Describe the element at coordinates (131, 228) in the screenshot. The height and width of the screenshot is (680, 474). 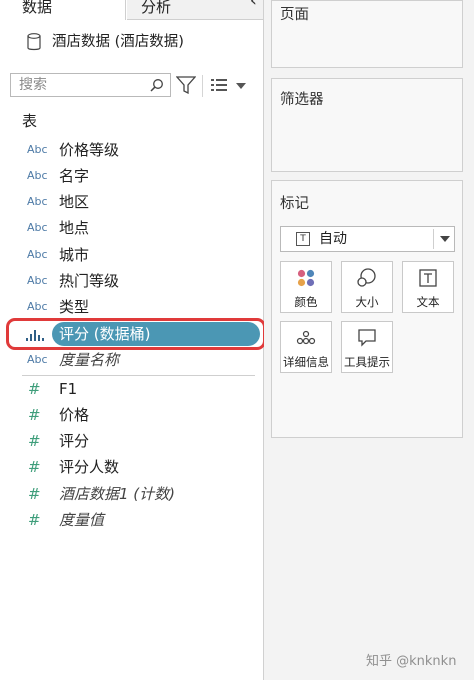
I see `field-item: Abc 地点` at that location.